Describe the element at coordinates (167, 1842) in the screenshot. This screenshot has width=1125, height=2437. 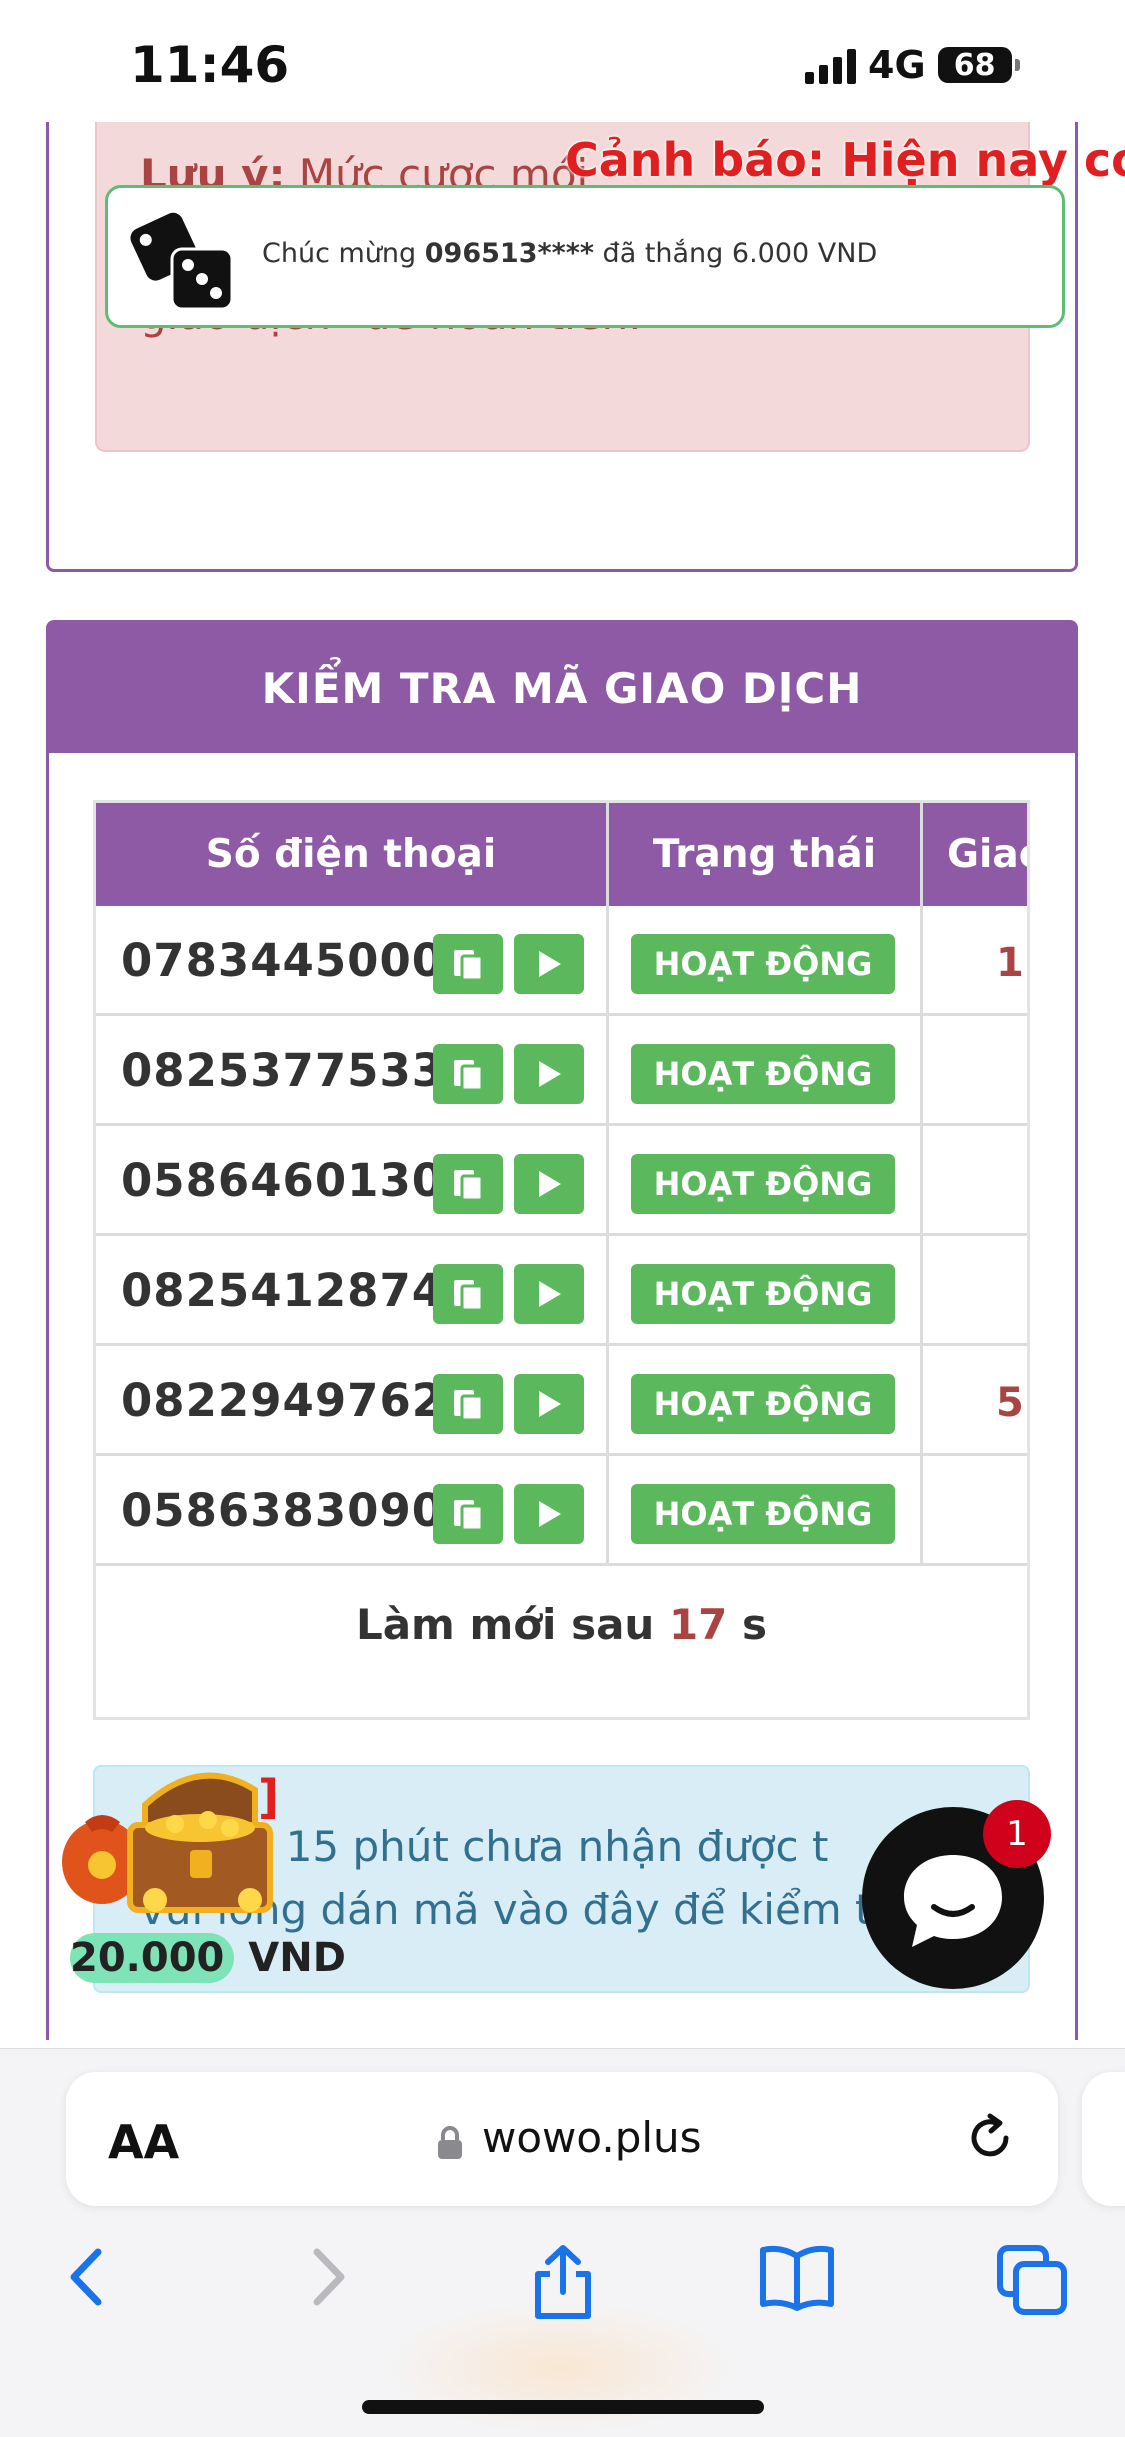
I see `treasure-chest-icon` at that location.